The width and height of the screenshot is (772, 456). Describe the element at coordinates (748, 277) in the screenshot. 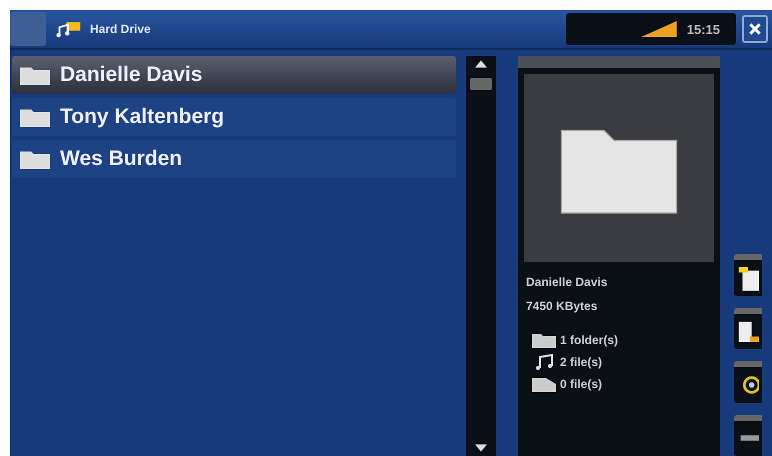

I see `note-icon` at that location.